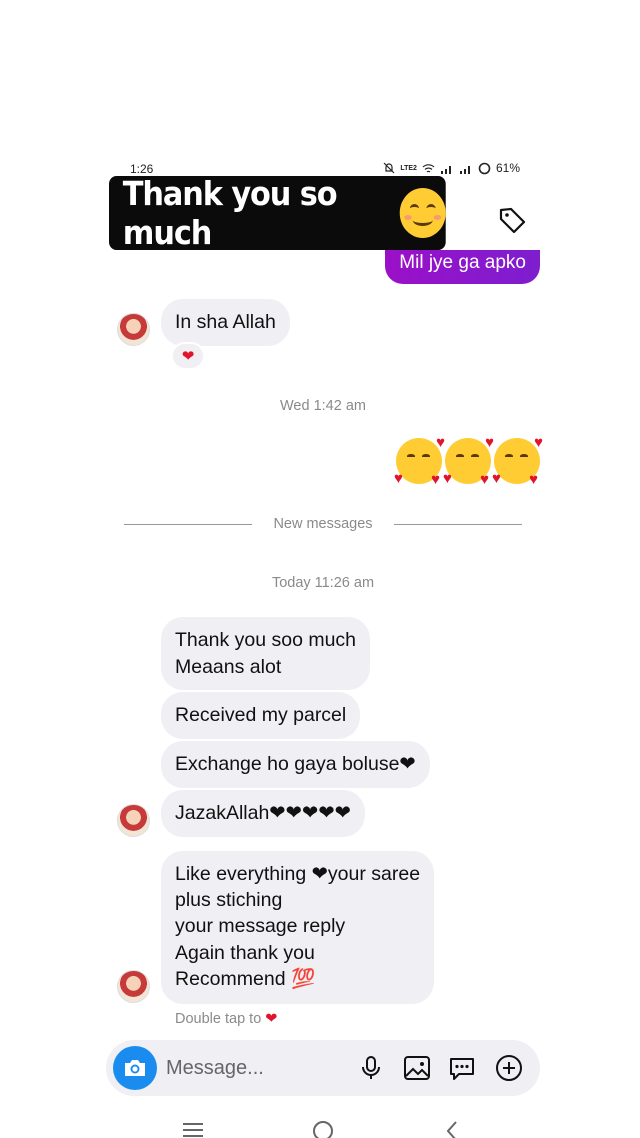 This screenshot has width=640, height=1138. What do you see at coordinates (323, 1128) in the screenshot?
I see `home-icon` at bounding box center [323, 1128].